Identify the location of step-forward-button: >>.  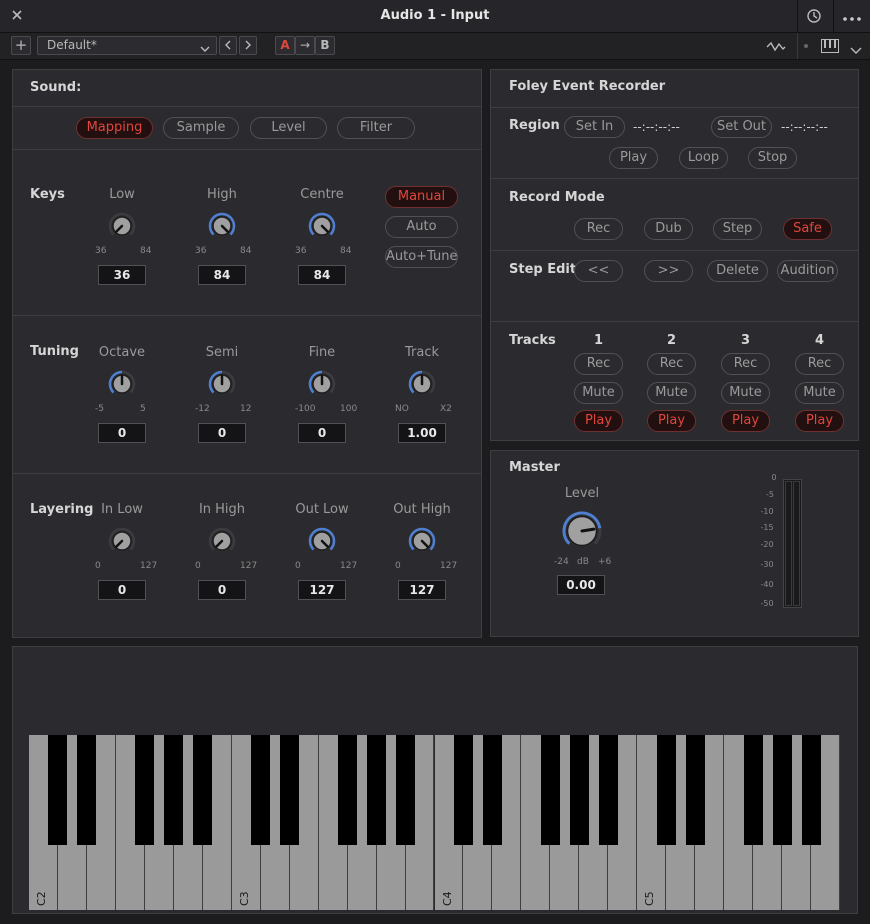
(668, 271).